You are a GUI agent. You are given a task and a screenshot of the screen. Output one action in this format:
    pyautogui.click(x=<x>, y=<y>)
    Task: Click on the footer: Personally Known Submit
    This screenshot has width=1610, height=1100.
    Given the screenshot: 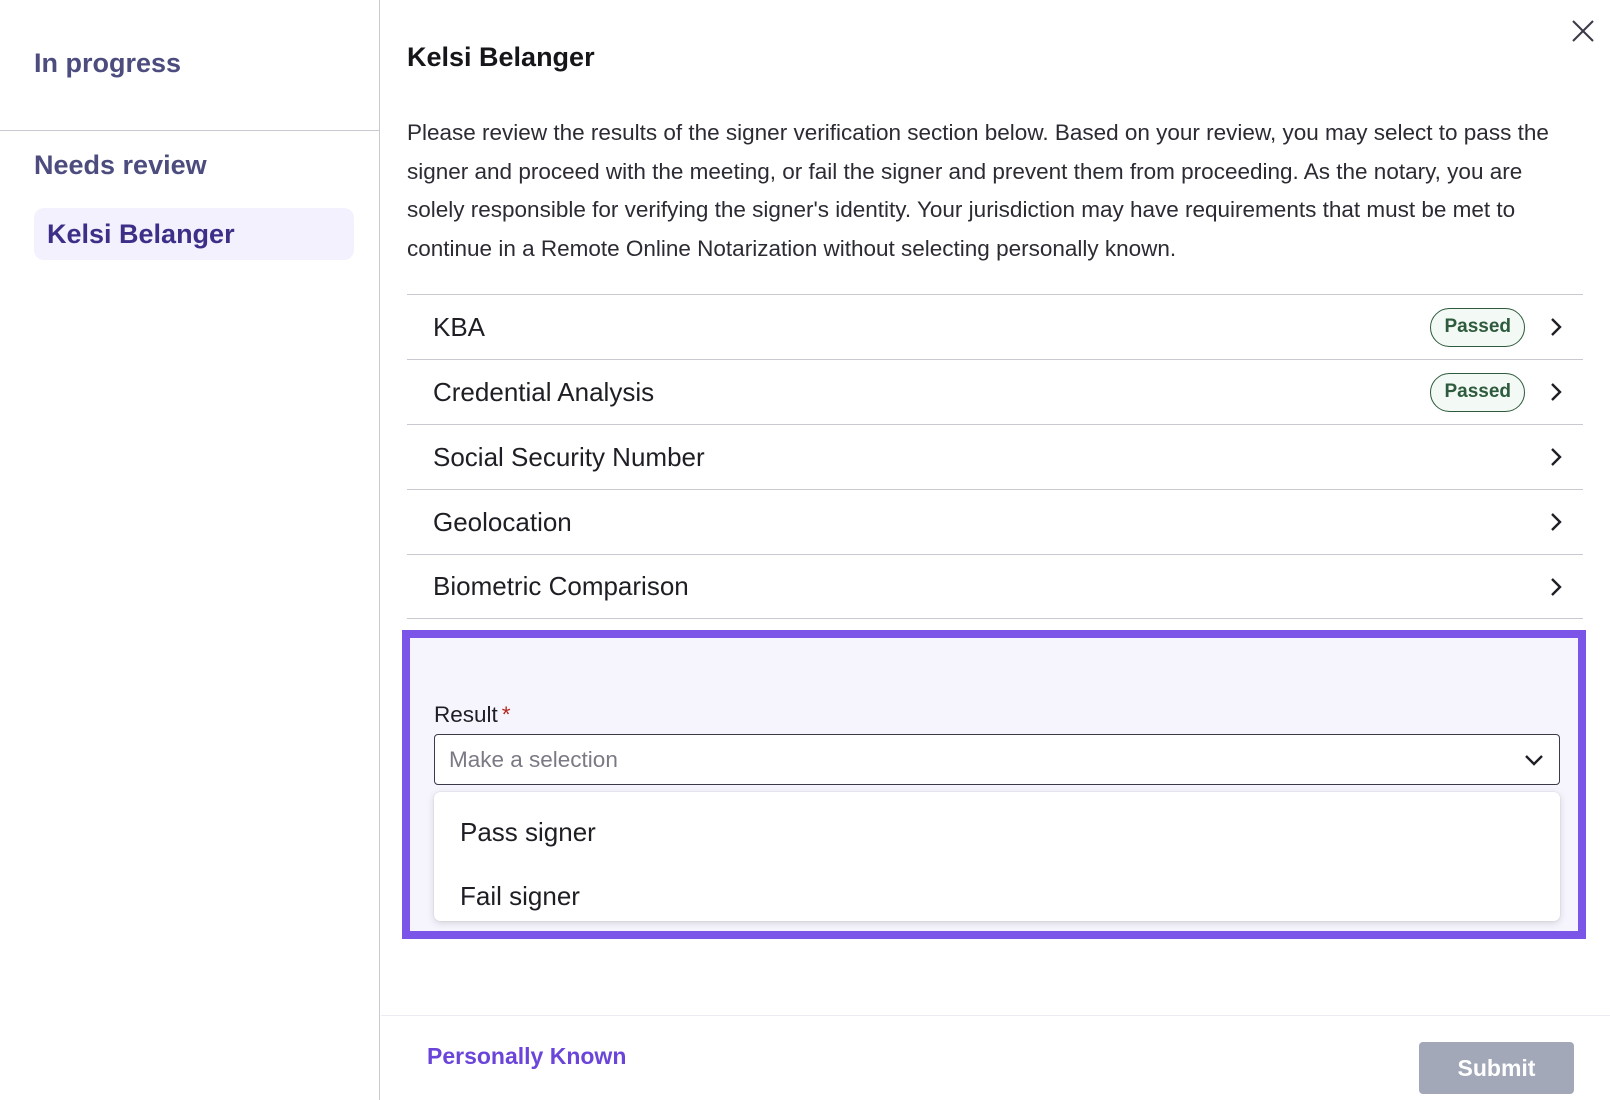 What is the action you would take?
    pyautogui.click(x=995, y=1057)
    